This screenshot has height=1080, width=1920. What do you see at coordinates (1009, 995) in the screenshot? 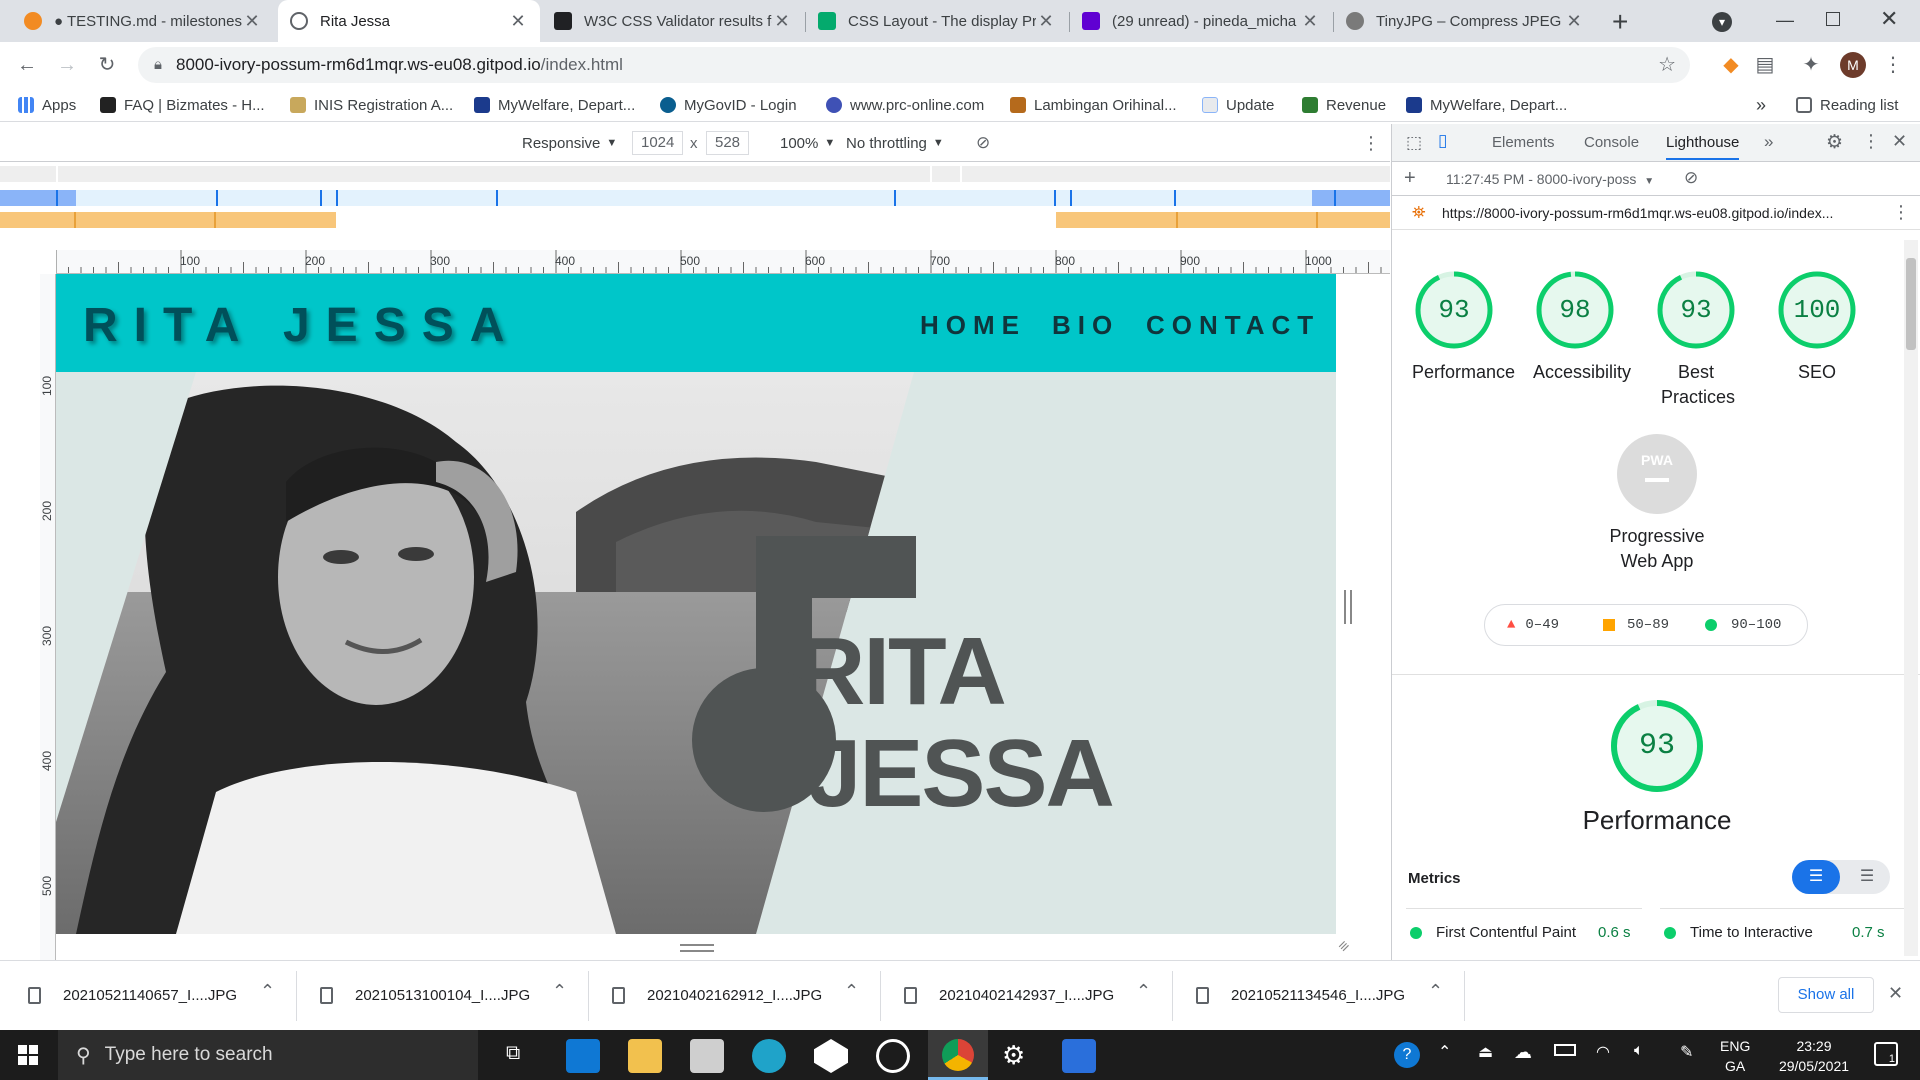
I see `download-item: 20210402142937_I....JPG` at bounding box center [1009, 995].